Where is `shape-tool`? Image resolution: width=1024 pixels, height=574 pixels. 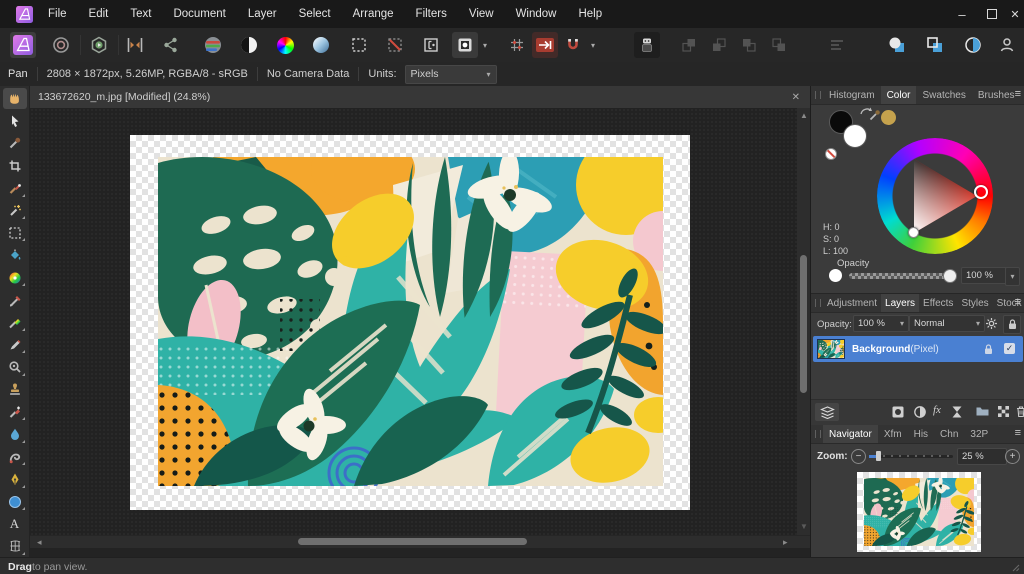
shape-tool is located at coordinates (15, 501).